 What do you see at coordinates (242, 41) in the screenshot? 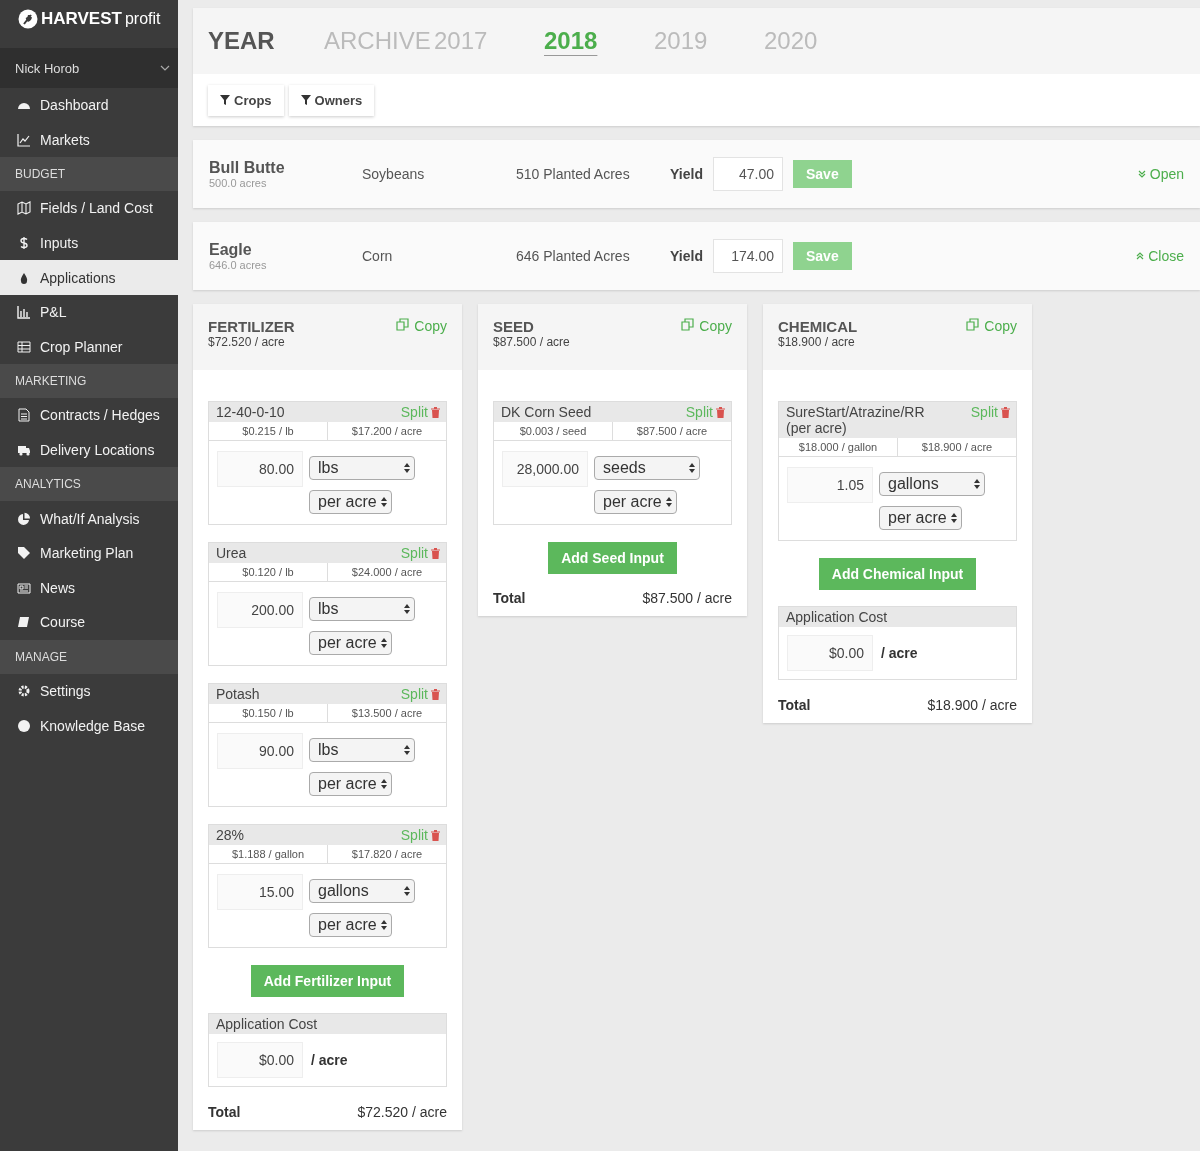
I see `year-label: YEAR` at bounding box center [242, 41].